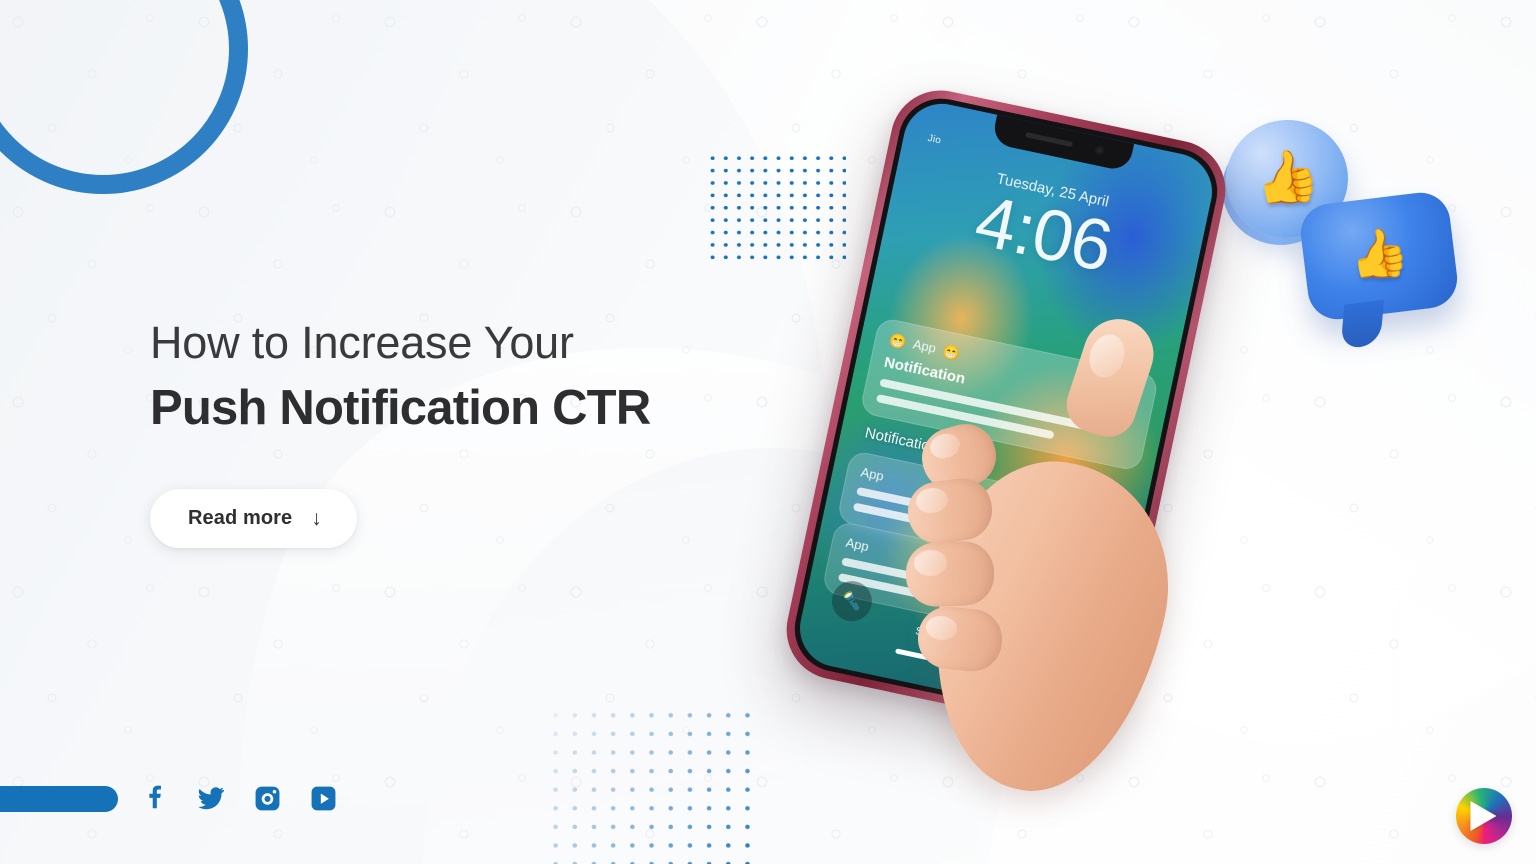  Describe the element at coordinates (776, 210) in the screenshot. I see `dot-grid-top` at that location.